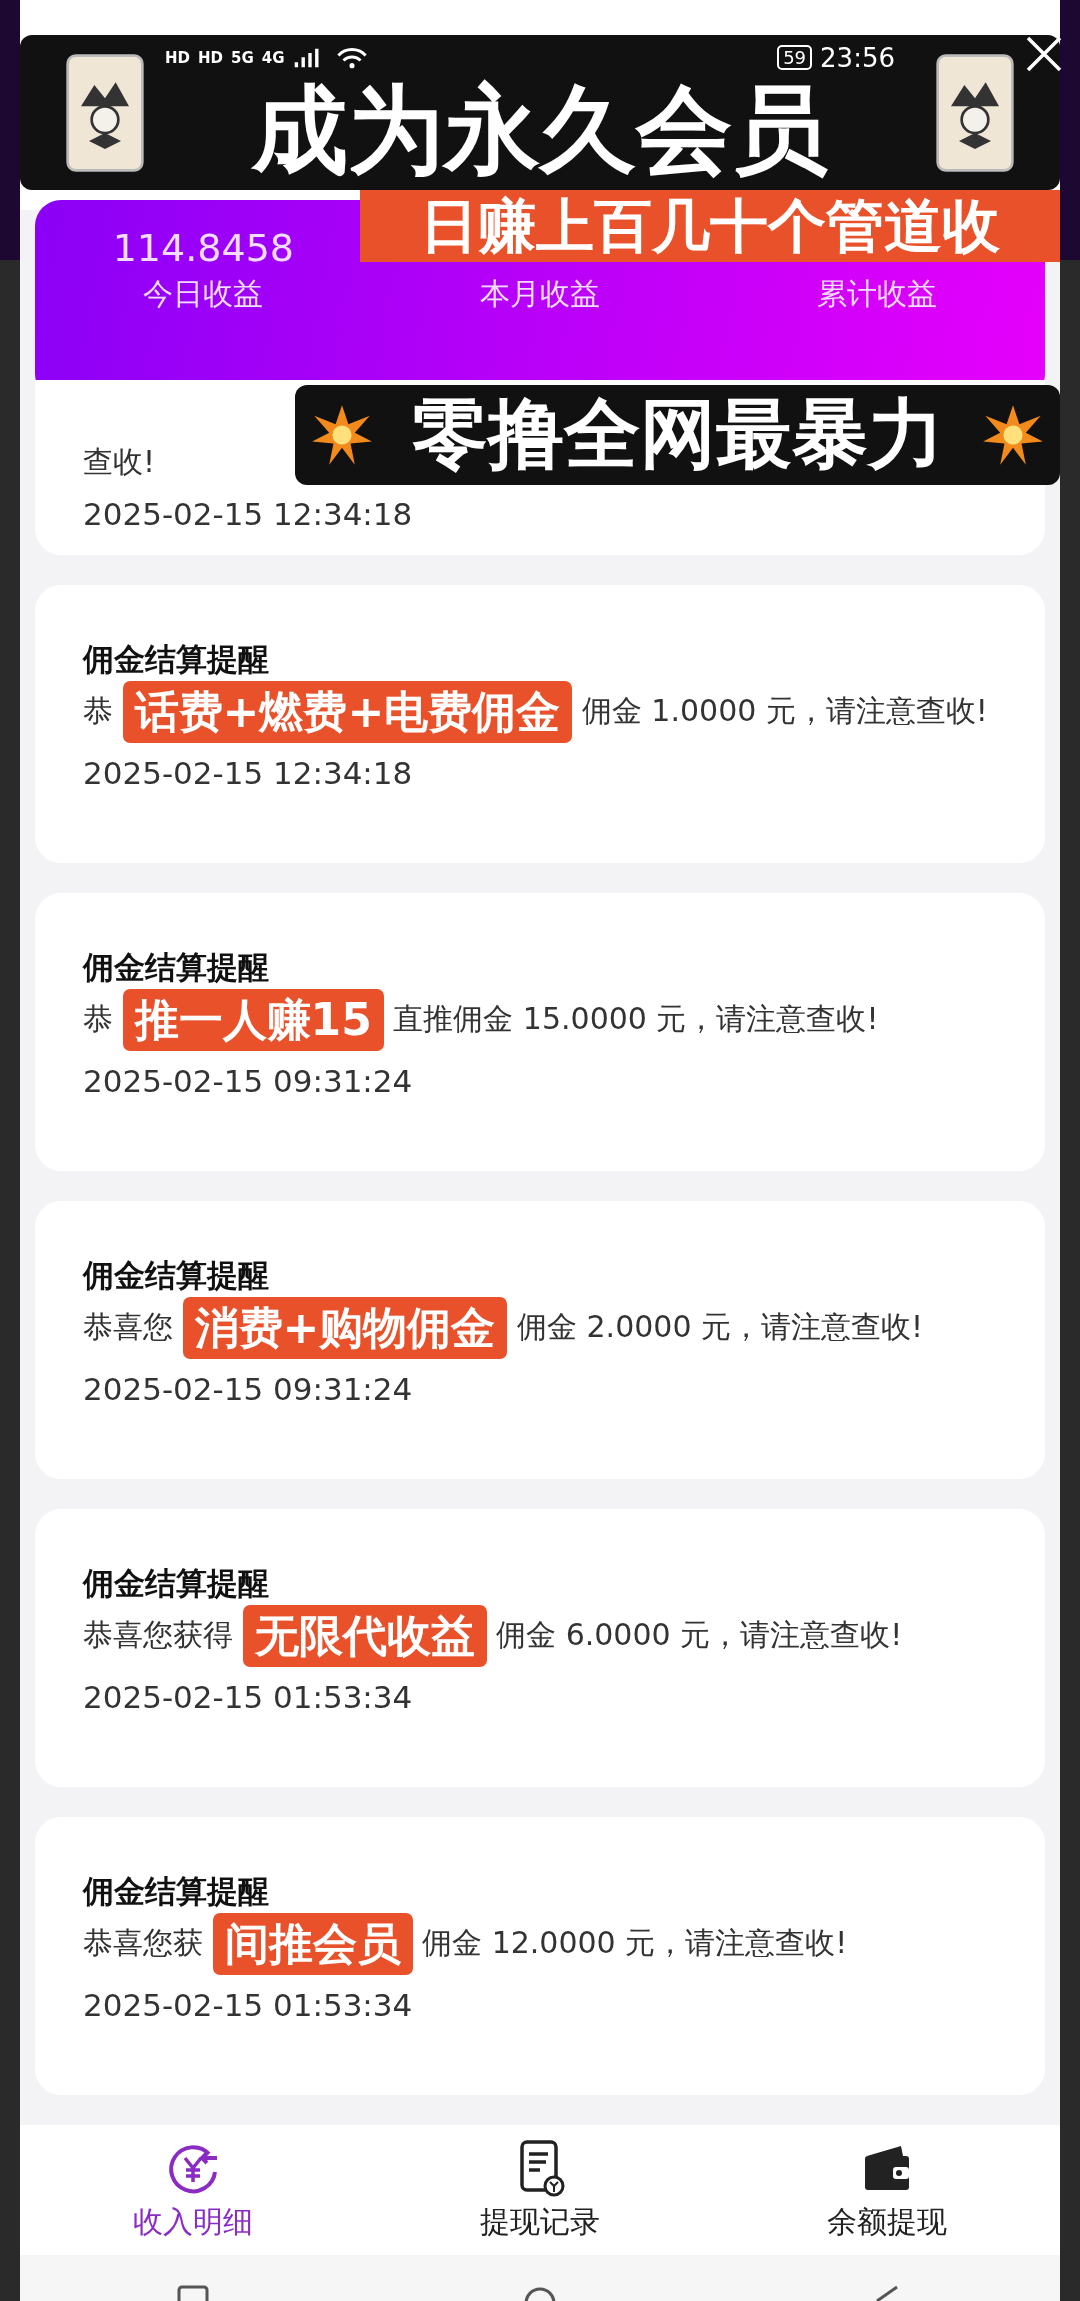 This screenshot has width=1080, height=2301. What do you see at coordinates (193, 2190) in the screenshot?
I see `nav-tab: 收入明细` at bounding box center [193, 2190].